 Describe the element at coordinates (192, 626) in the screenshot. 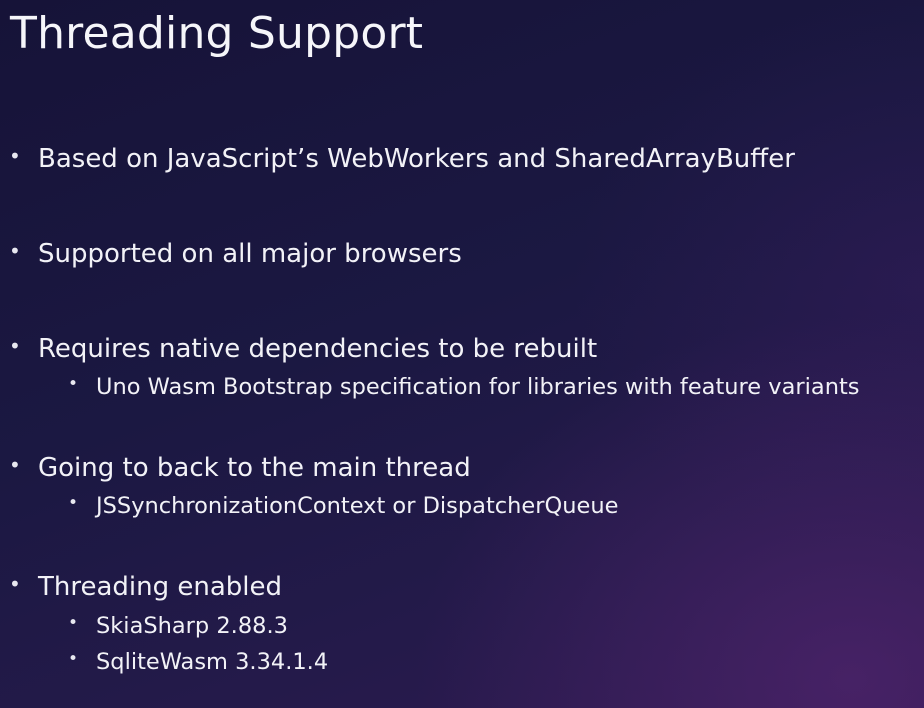

I see `bullet-text: SkiaSharp 2.88.3` at that location.